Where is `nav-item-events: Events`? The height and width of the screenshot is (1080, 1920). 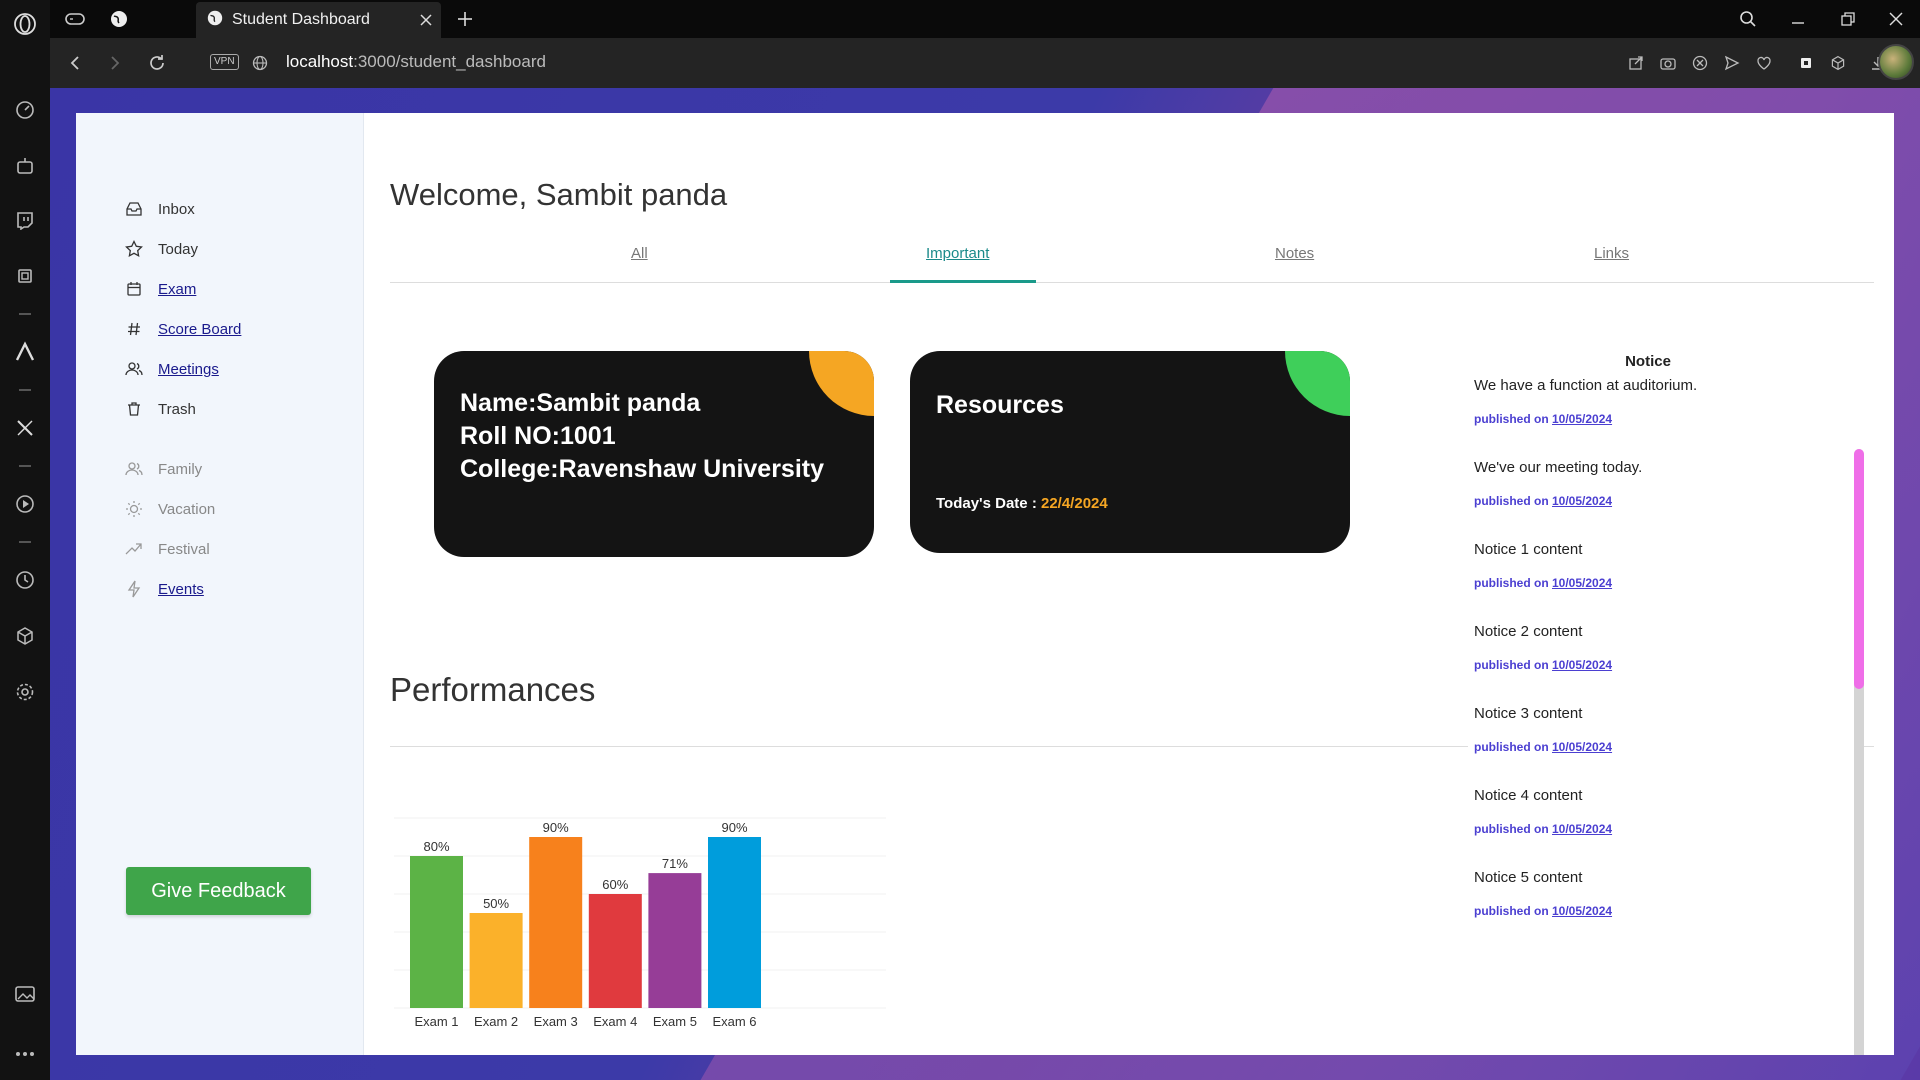
nav-item-events: Events is located at coordinates (169, 589).